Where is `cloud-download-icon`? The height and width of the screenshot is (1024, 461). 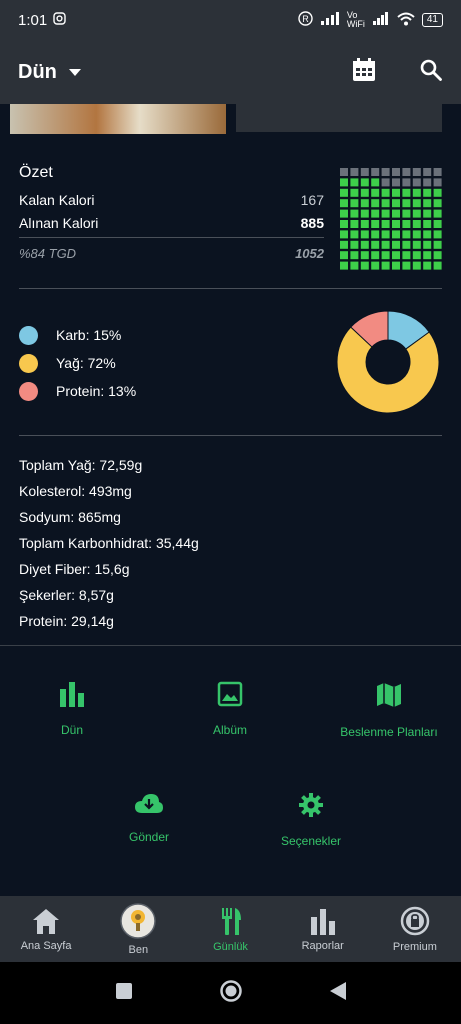
cloud-download-icon is located at coordinates (149, 803).